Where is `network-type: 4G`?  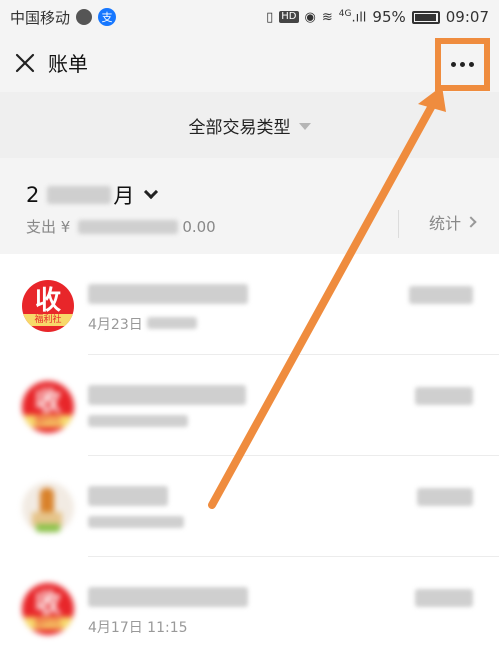
network-type: 4G is located at coordinates (345, 13).